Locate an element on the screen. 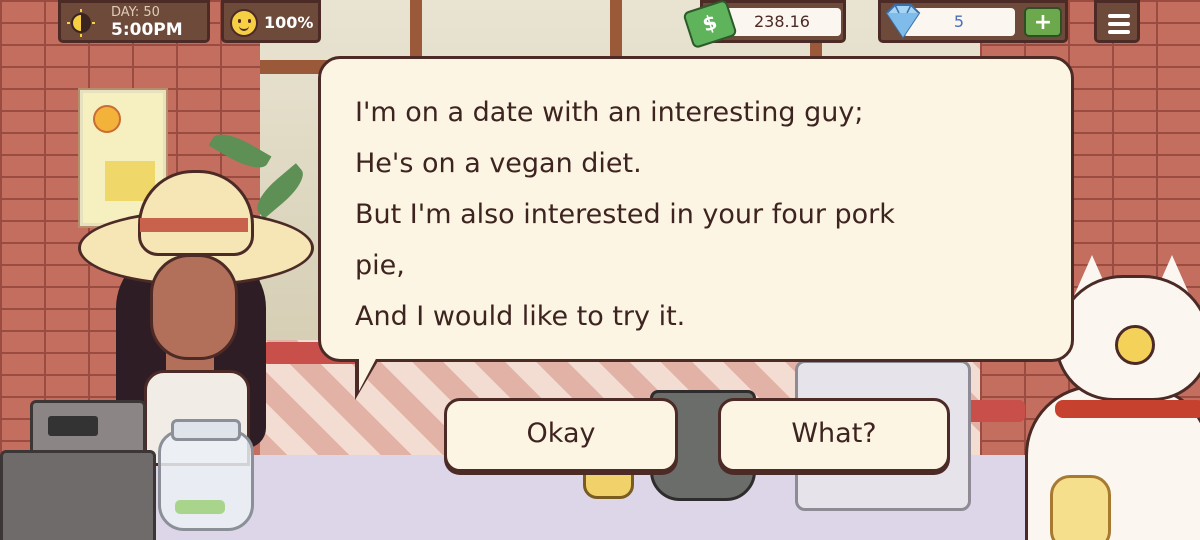 The width and height of the screenshot is (1200, 540). diamond-icon is located at coordinates (903, 21).